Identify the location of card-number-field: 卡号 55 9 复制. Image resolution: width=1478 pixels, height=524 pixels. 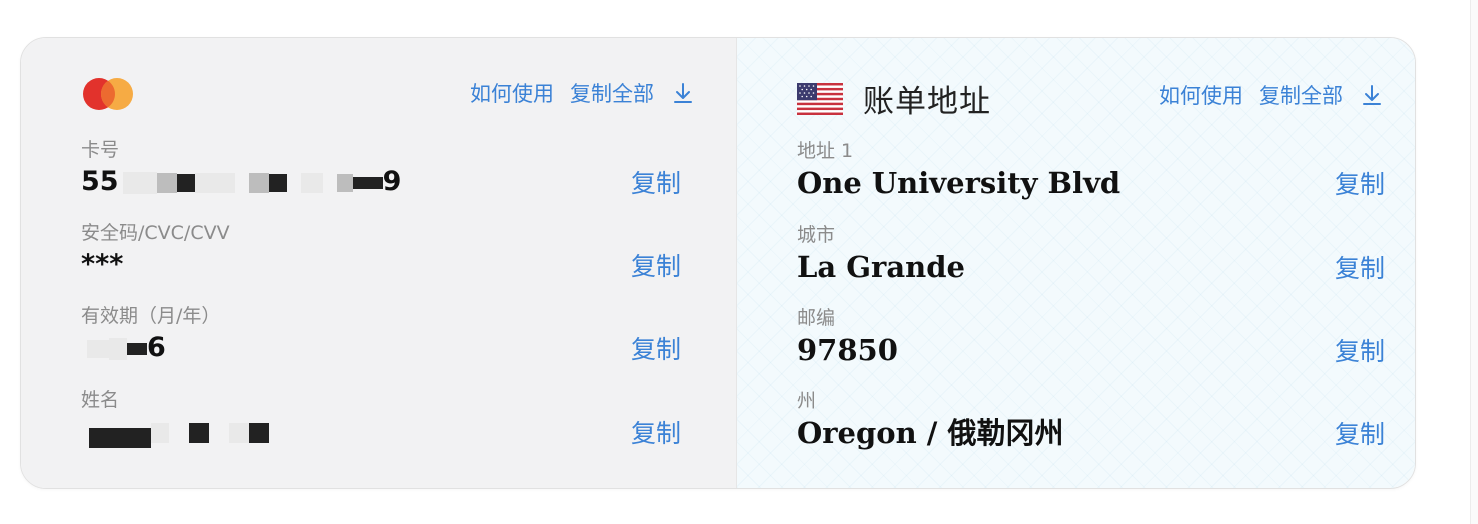
(381, 170).